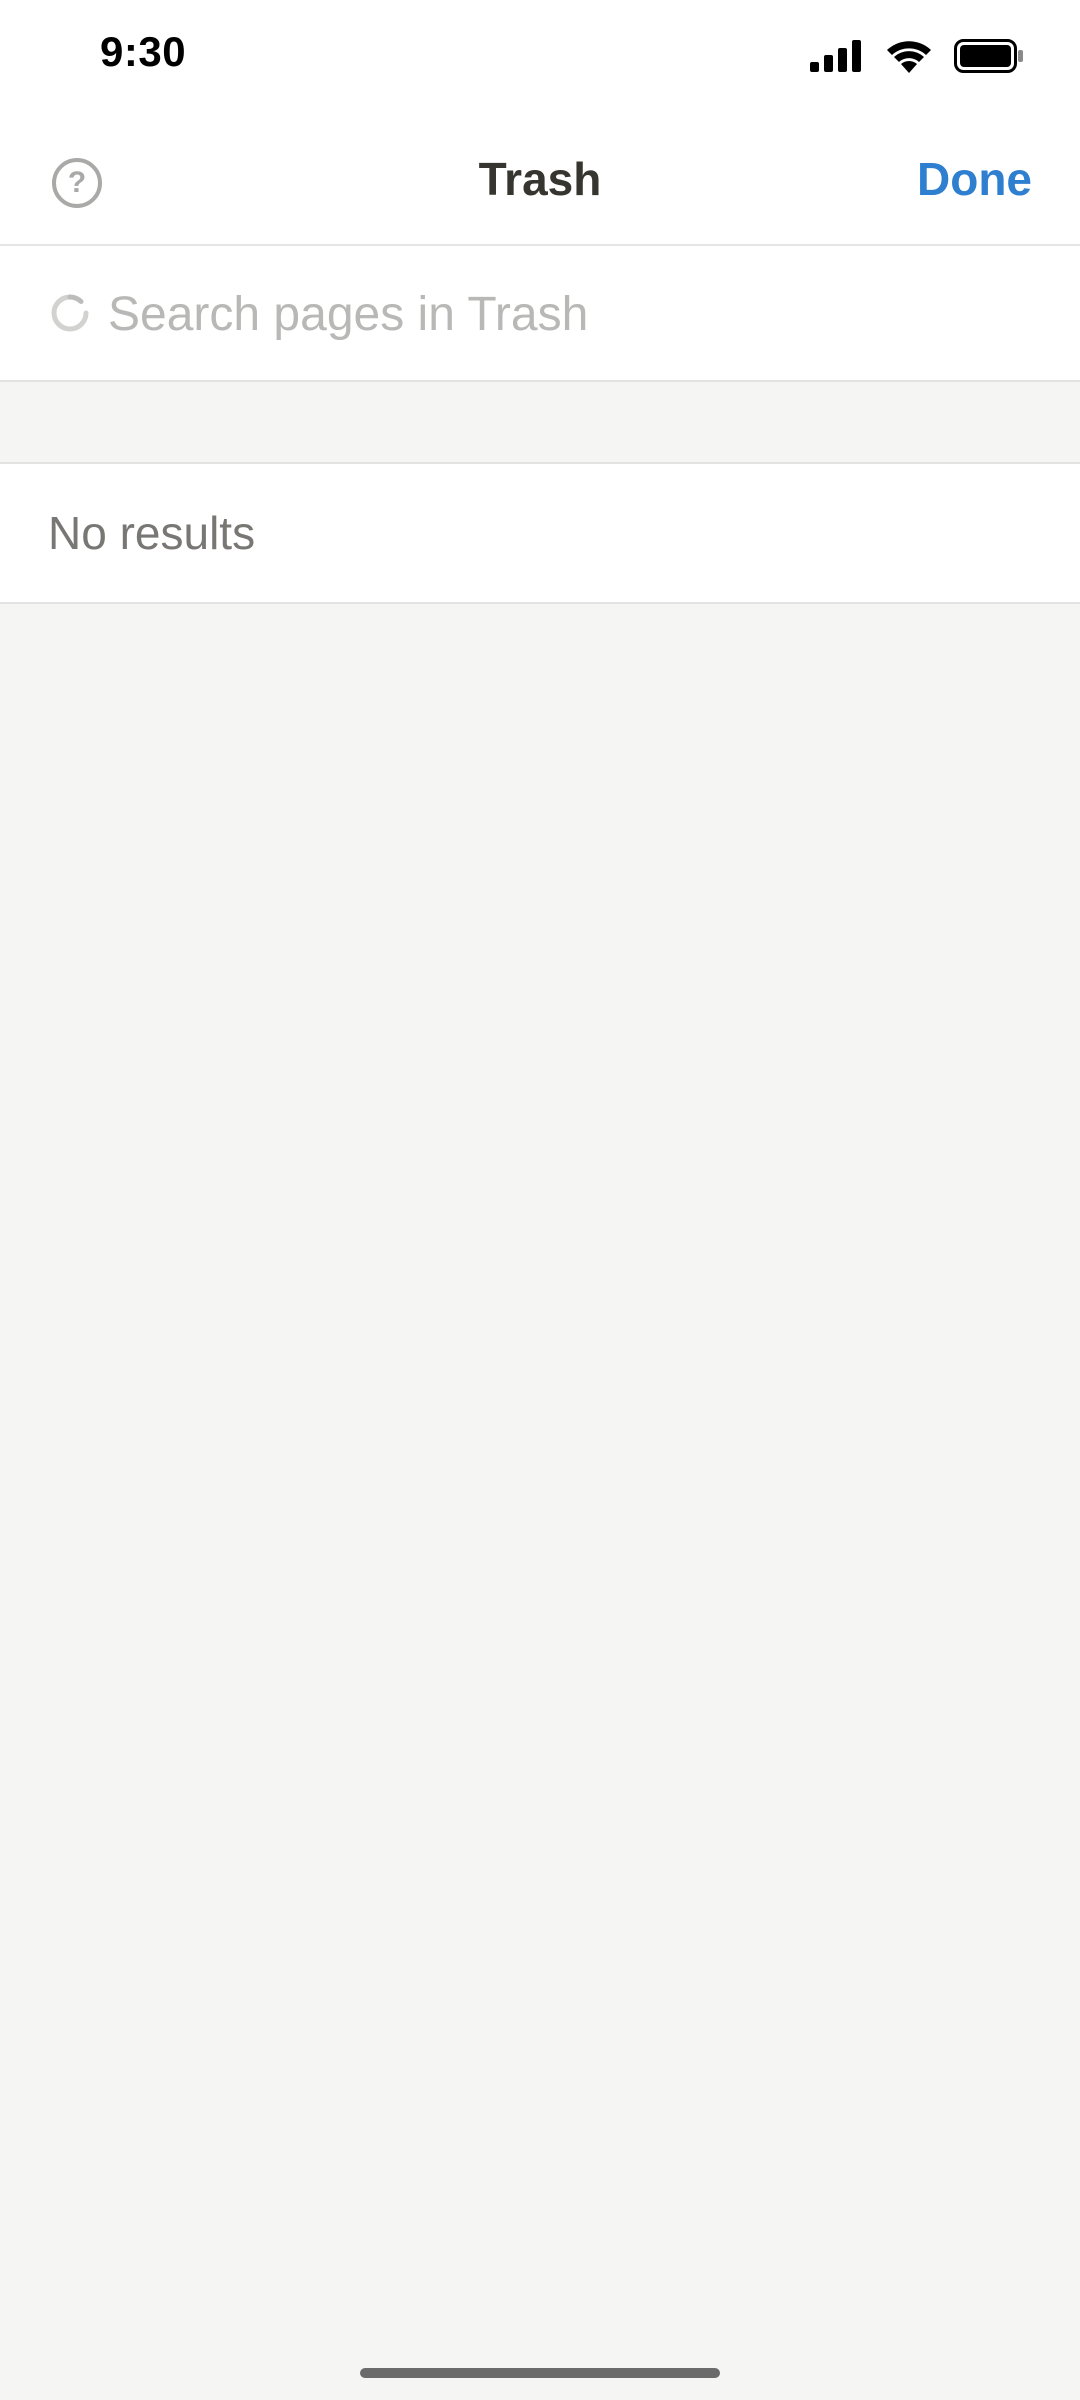 The image size is (1080, 2400). I want to click on search-input, so click(558, 314).